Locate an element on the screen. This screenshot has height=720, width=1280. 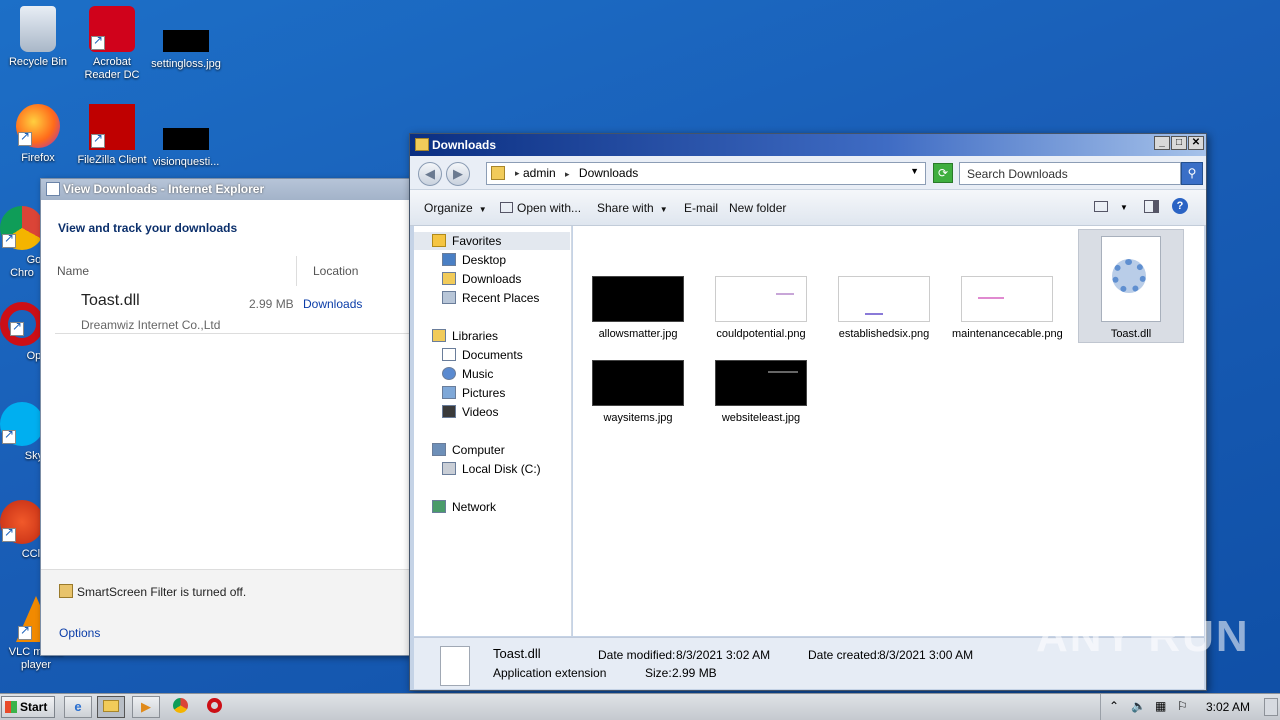
download-file-name: Toast.dll is located at coordinates (110, 301).